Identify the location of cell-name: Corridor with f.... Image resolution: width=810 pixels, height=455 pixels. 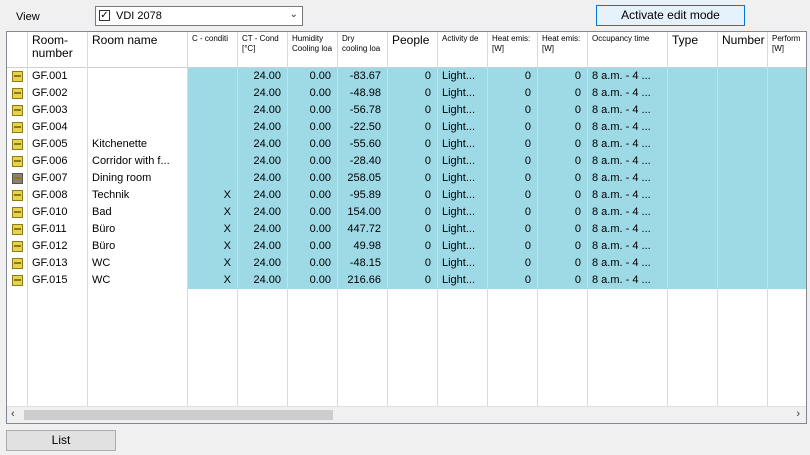
(138, 161).